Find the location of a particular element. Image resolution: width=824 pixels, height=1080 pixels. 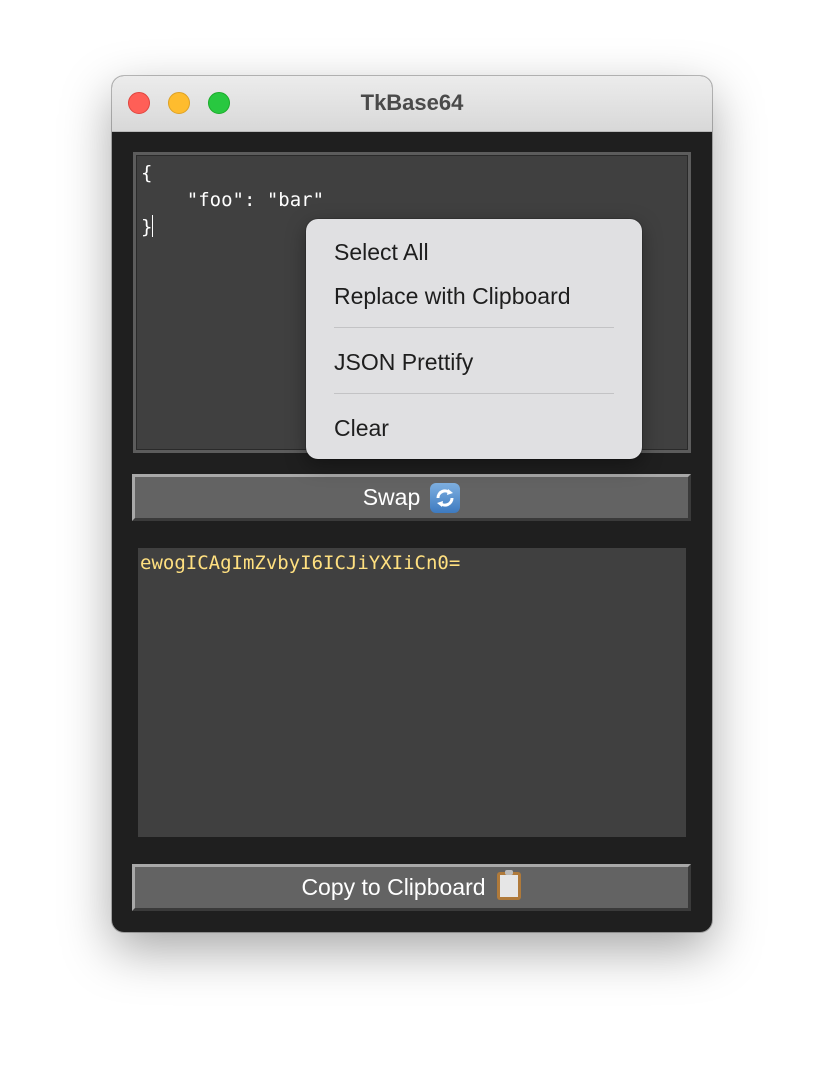

title-bar: TkBase64 is located at coordinates (412, 104).